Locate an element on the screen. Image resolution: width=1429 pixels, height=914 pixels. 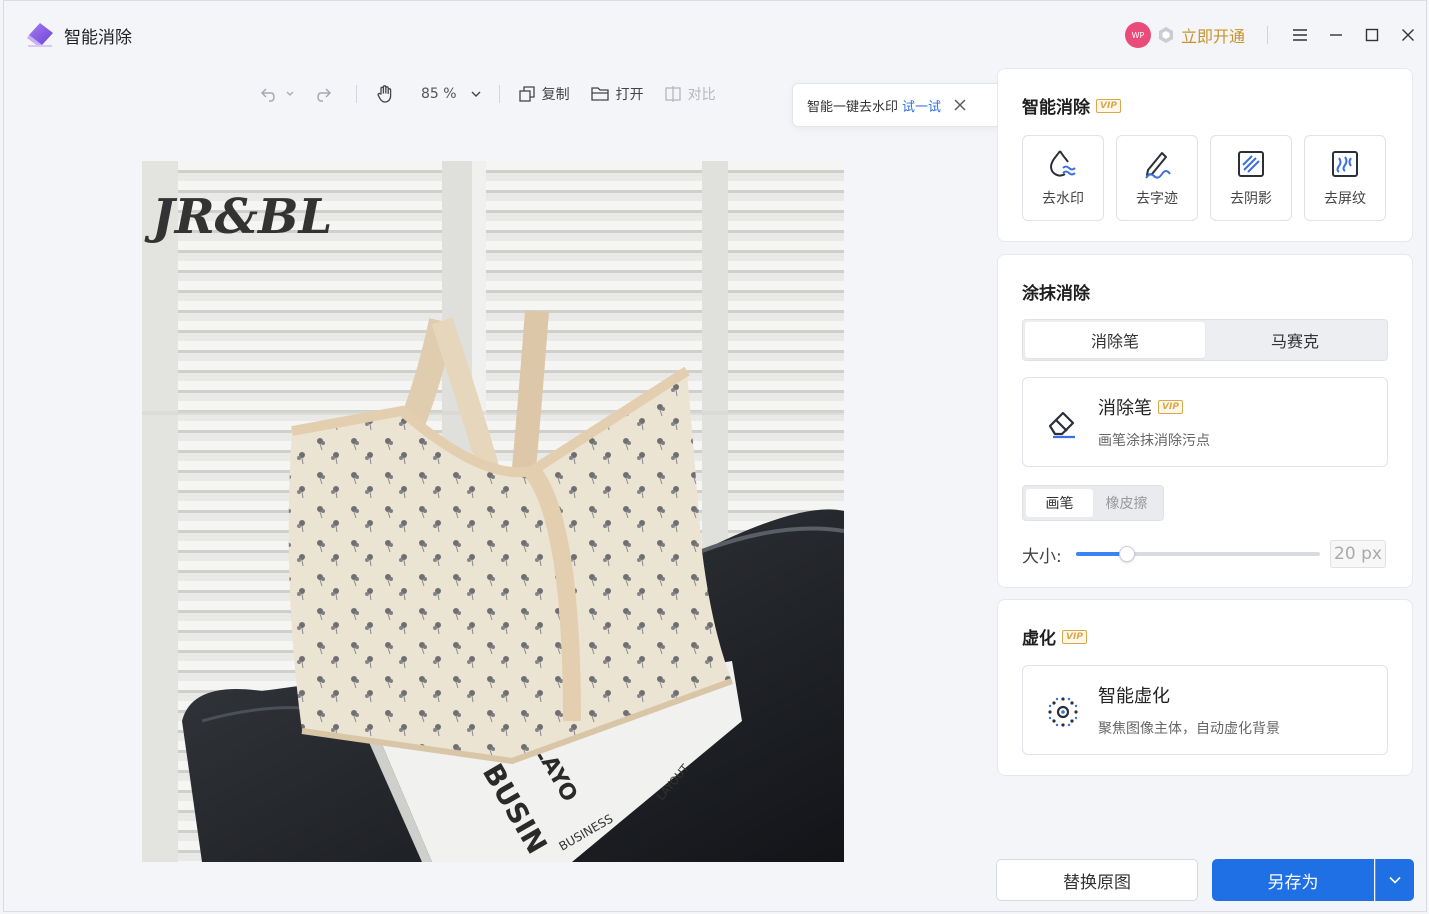
remove-moire-label: 去屏纹 is located at coordinates (1345, 199).